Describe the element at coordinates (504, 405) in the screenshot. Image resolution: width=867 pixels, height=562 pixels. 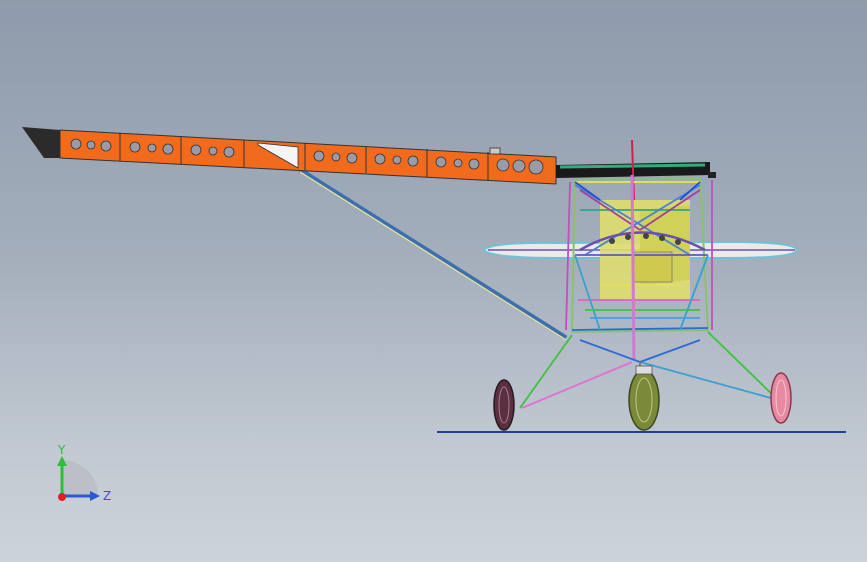
I see `left-wheel` at that location.